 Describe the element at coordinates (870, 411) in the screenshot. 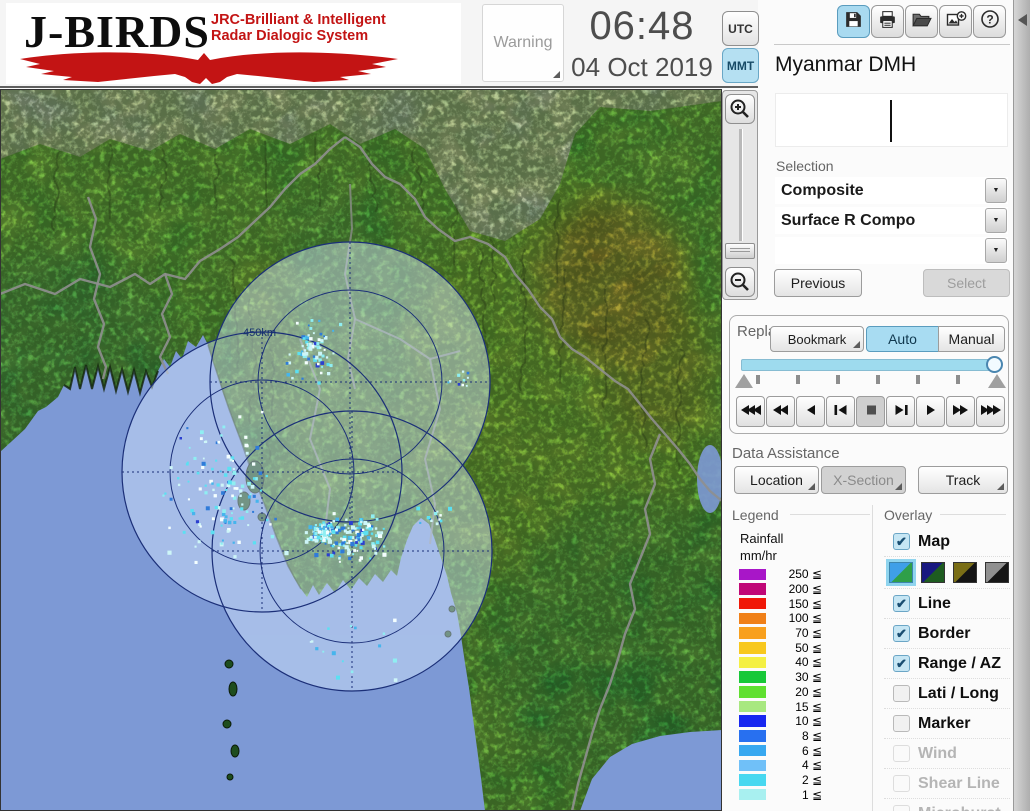

I see `stop-button` at that location.